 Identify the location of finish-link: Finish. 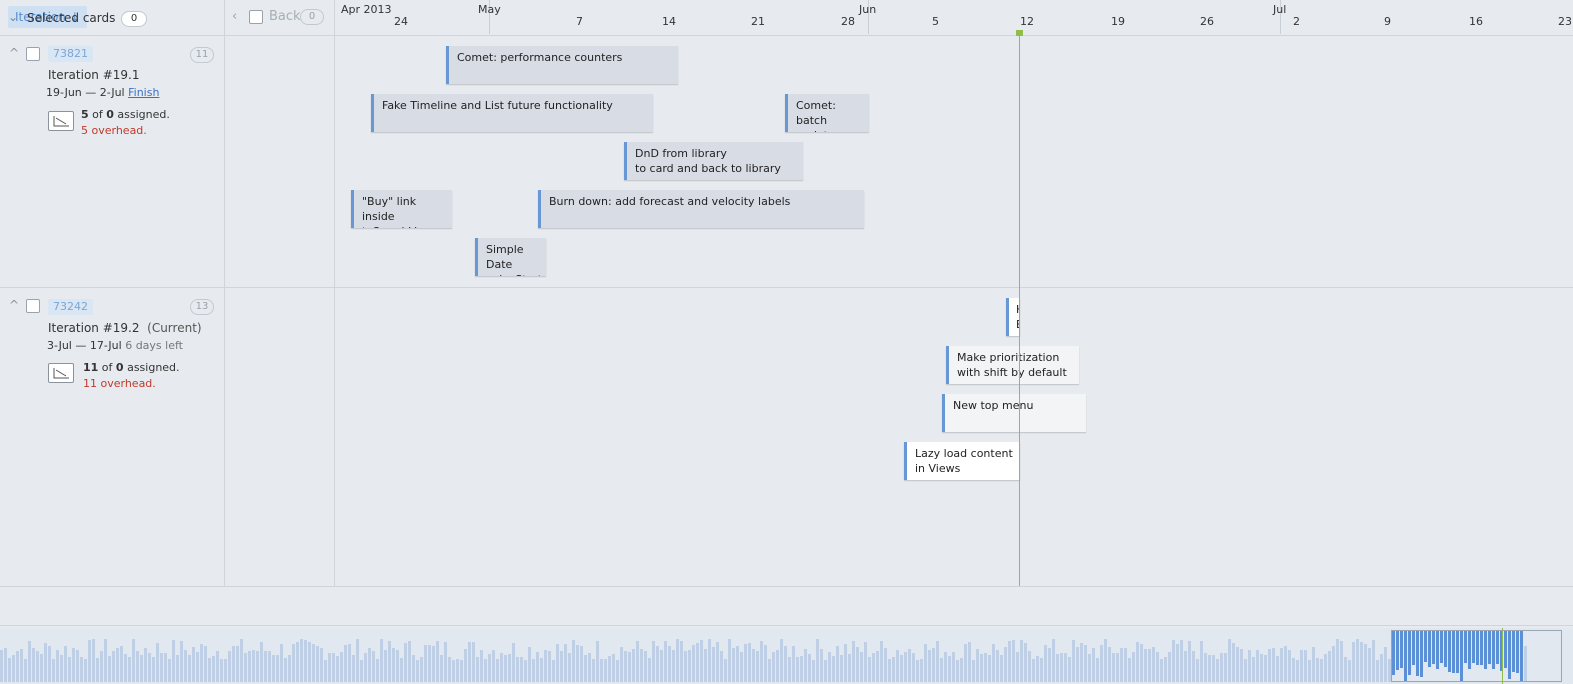
(143, 92).